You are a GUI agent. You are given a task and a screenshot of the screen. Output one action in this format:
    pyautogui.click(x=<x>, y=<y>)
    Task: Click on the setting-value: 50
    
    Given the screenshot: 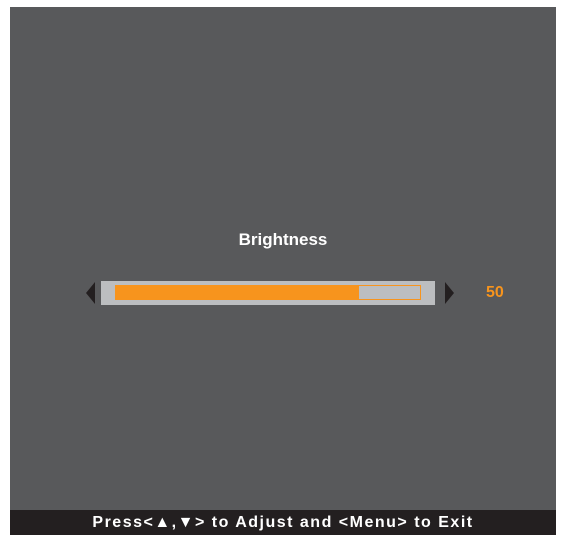 What is the action you would take?
    pyautogui.click(x=495, y=292)
    